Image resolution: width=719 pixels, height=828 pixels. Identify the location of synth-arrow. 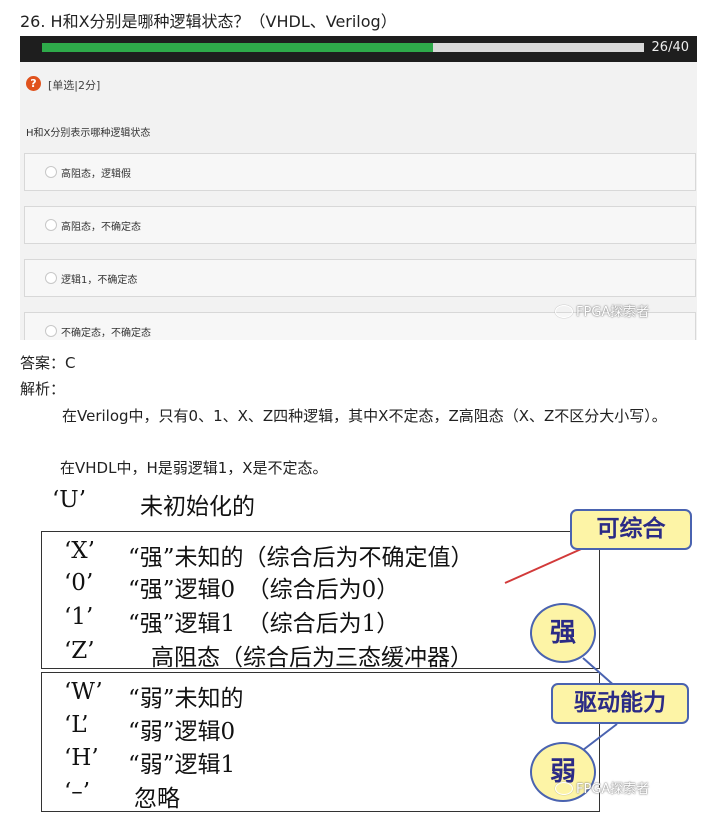
(546, 564).